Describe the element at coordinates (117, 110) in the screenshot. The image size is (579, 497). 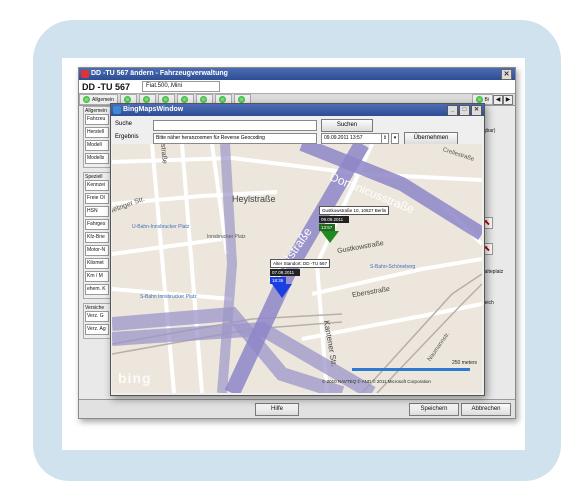
I see `bing-window-icon` at that location.